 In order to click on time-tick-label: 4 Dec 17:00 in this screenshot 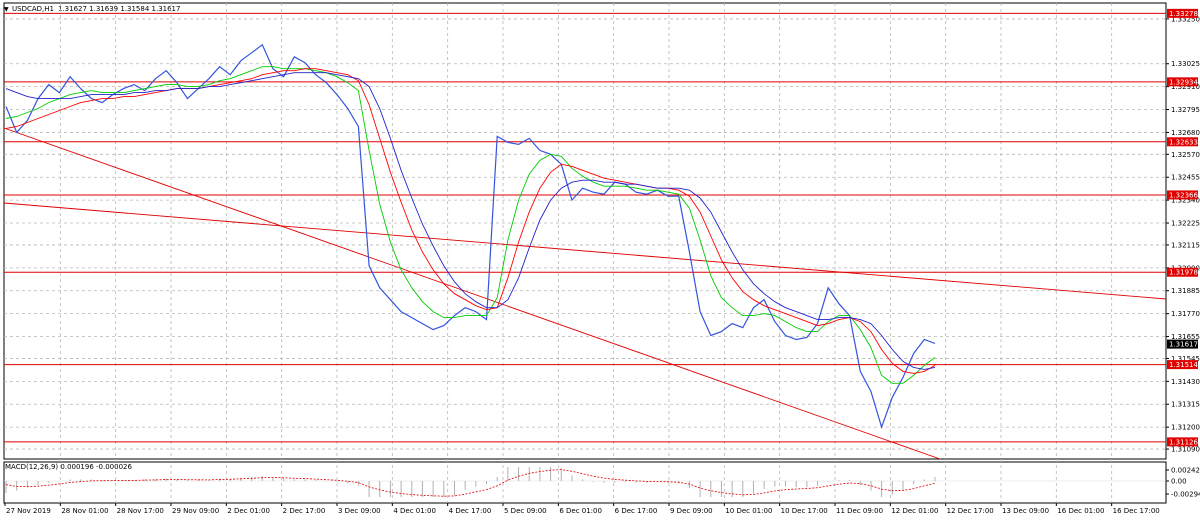, I will do `click(470, 511)`.